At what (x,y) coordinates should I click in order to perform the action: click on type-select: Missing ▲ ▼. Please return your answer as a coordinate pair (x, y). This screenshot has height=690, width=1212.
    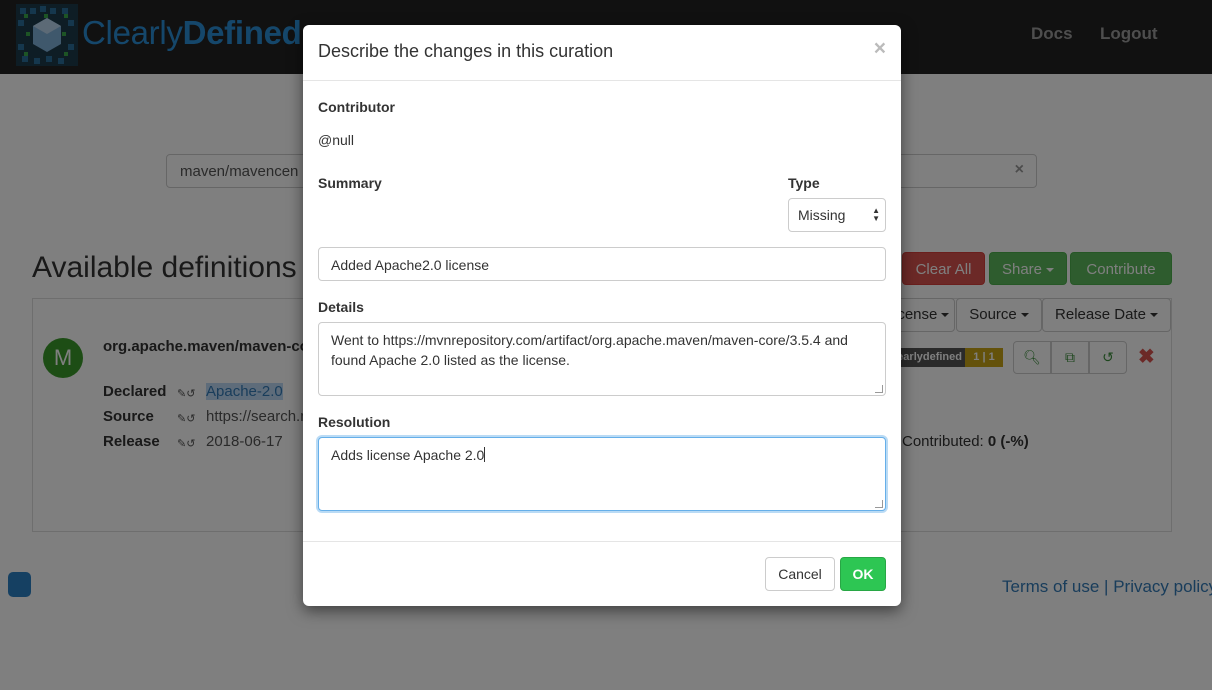
    Looking at the image, I should click on (837, 215).